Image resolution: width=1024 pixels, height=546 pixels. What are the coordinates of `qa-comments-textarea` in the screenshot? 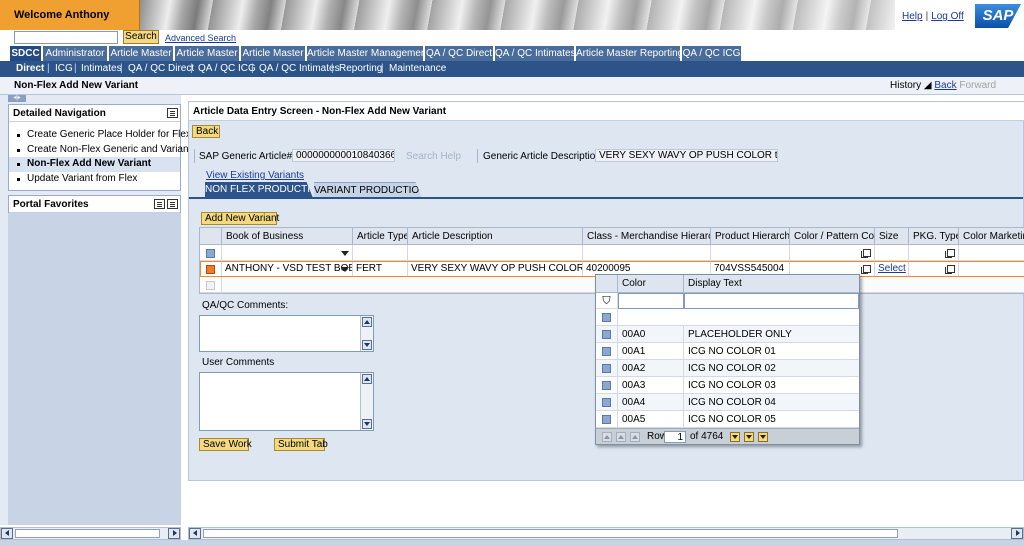 It's located at (286, 333).